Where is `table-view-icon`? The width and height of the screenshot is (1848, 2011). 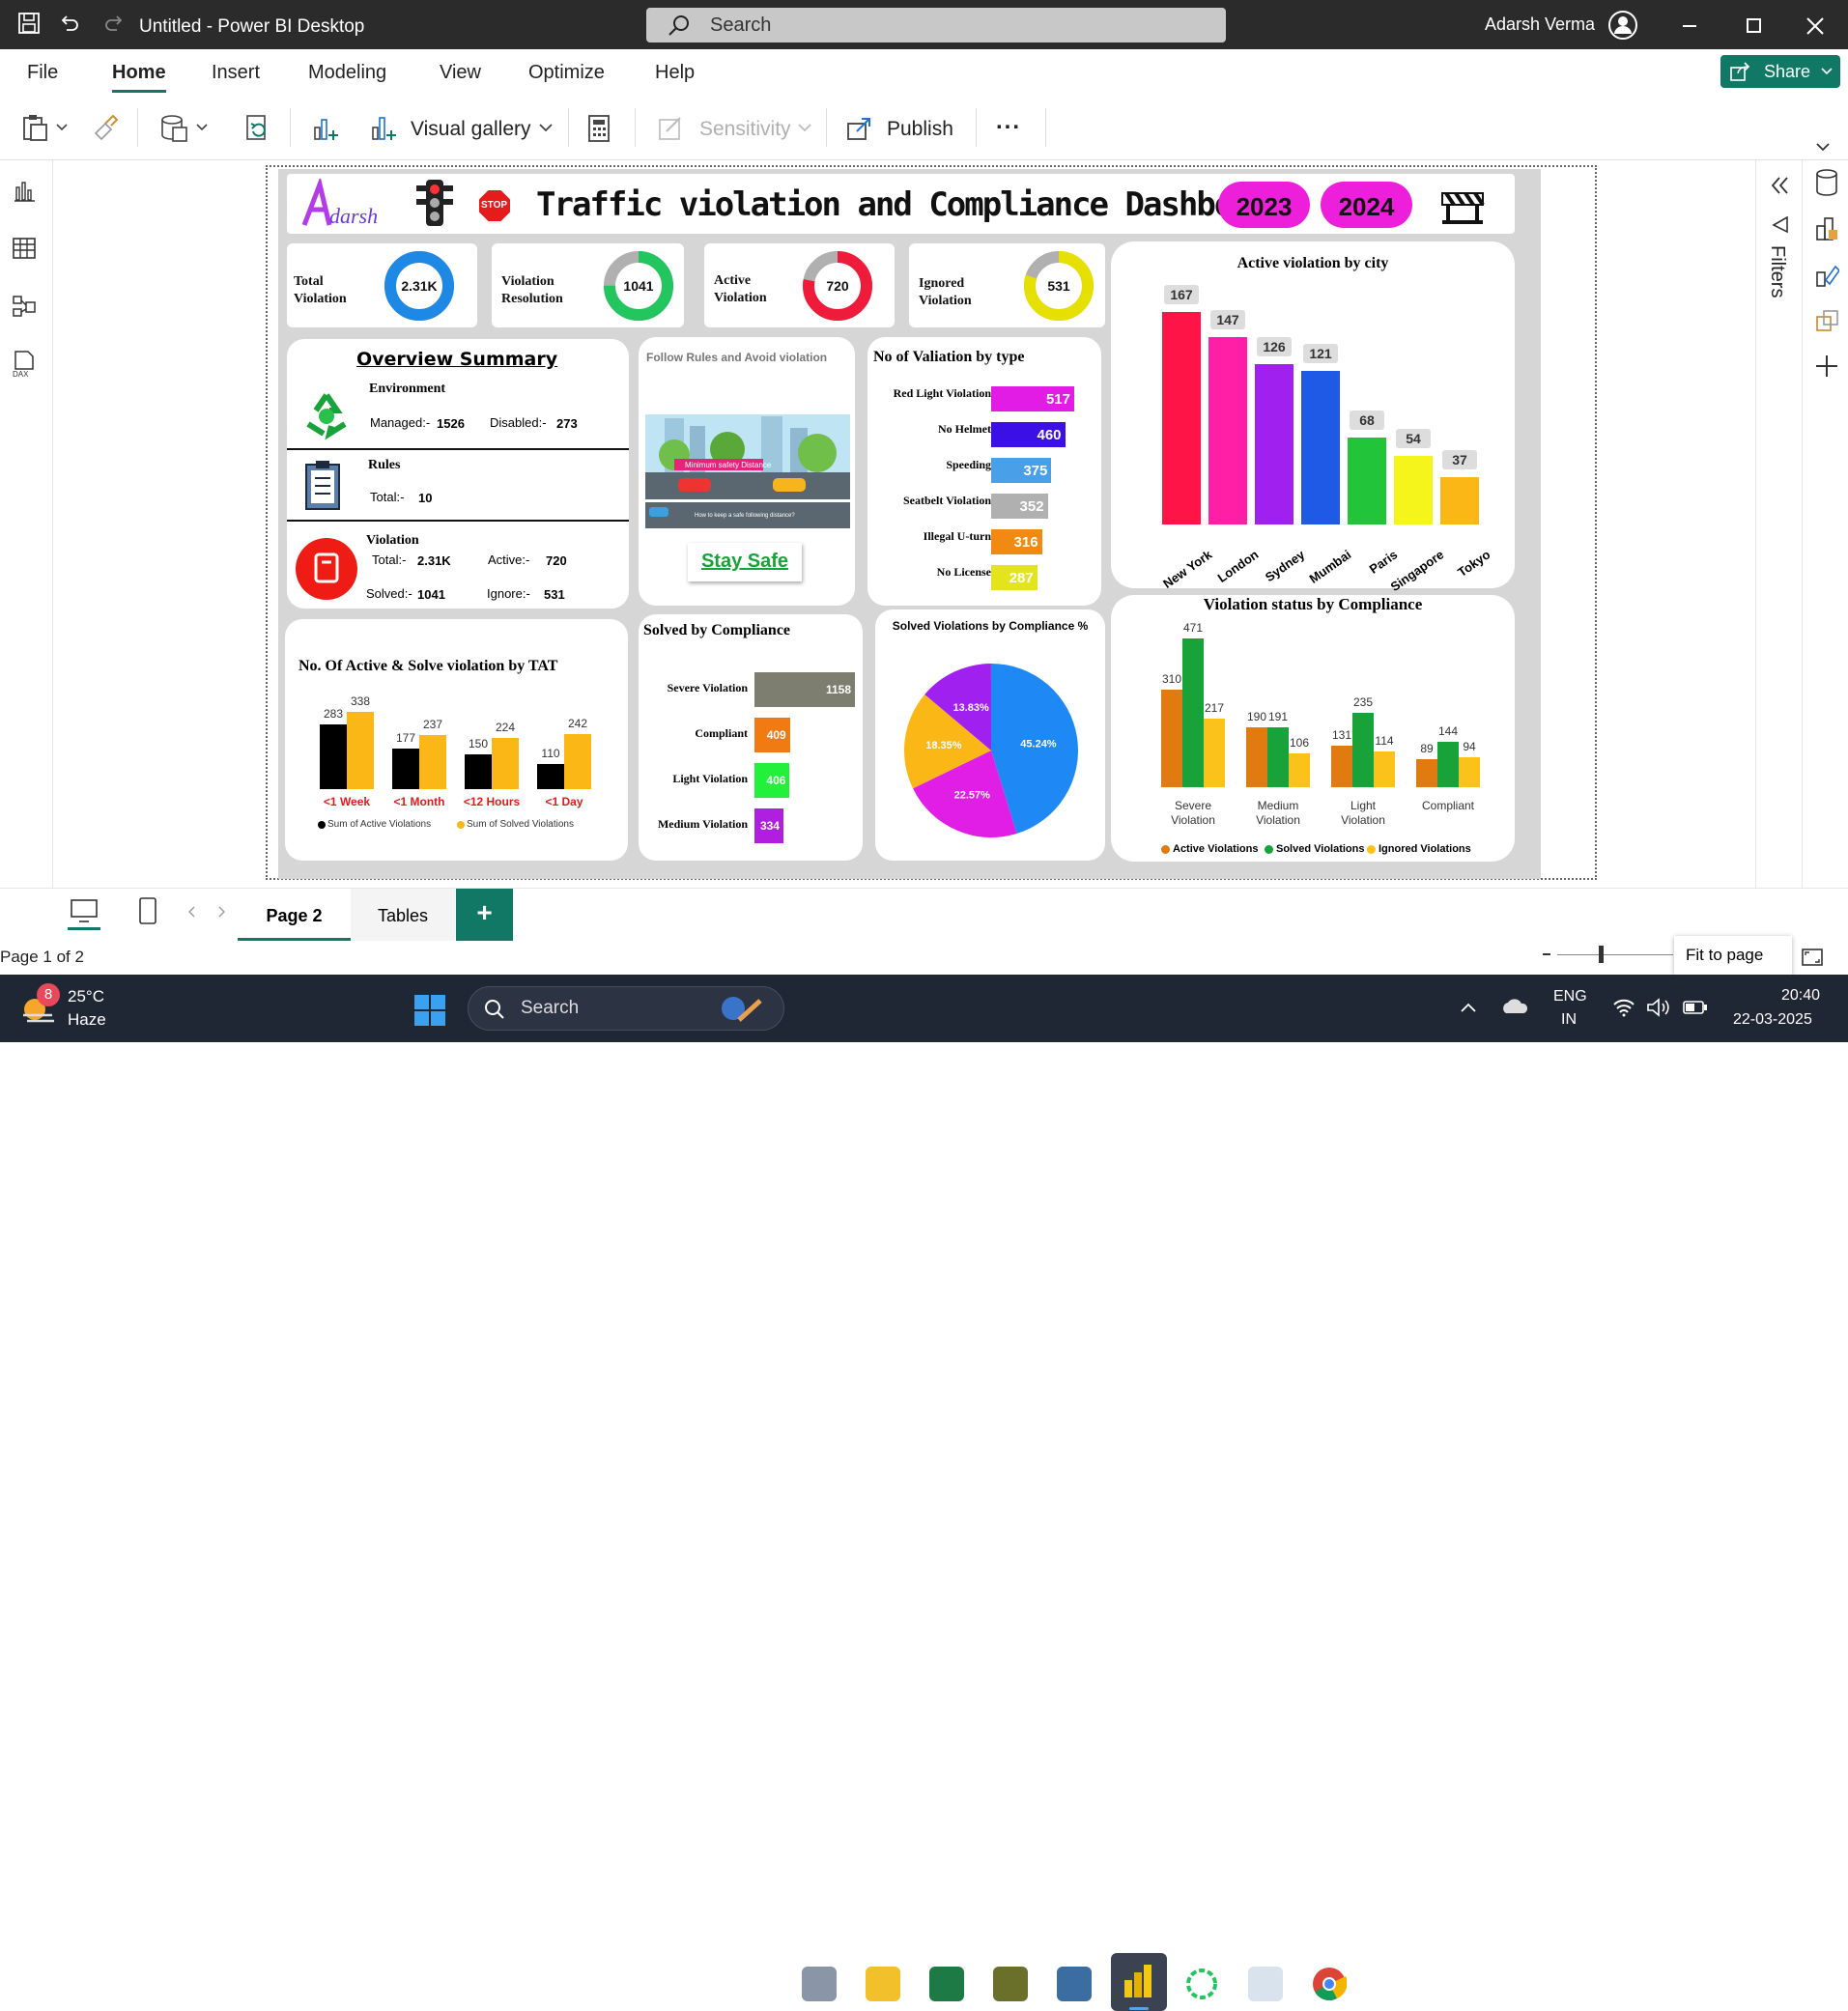 table-view-icon is located at coordinates (24, 249).